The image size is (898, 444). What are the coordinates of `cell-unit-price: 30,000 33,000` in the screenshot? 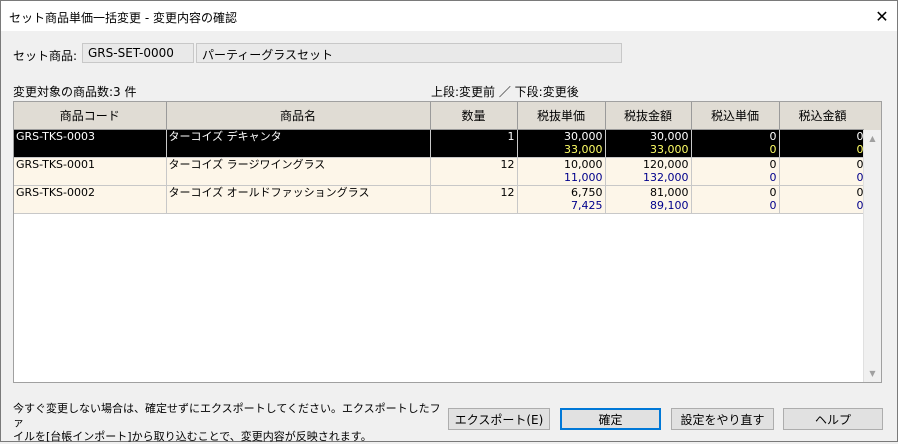 It's located at (561, 143).